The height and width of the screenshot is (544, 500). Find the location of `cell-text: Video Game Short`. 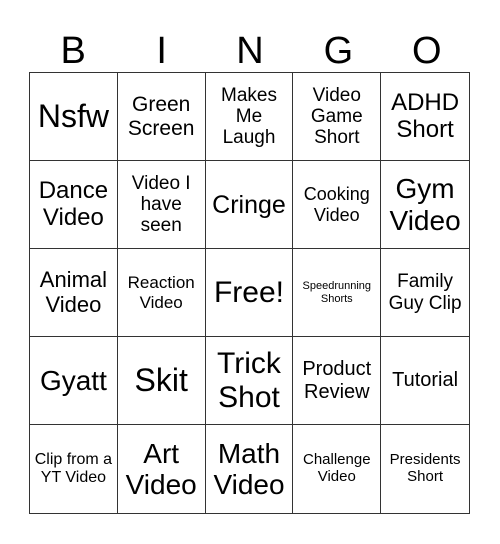

cell-text: Video Game Short is located at coordinates (336, 116).